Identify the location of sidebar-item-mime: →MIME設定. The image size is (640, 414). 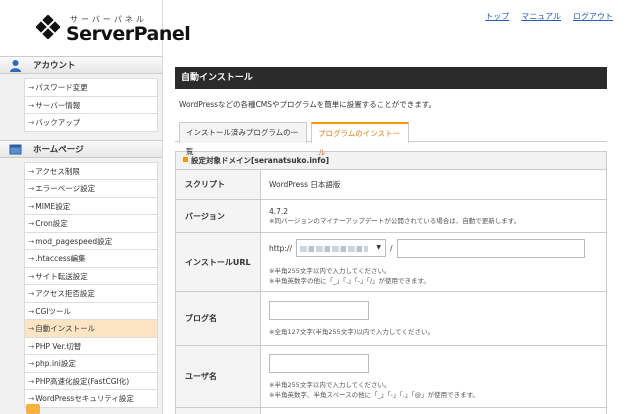
(91, 206).